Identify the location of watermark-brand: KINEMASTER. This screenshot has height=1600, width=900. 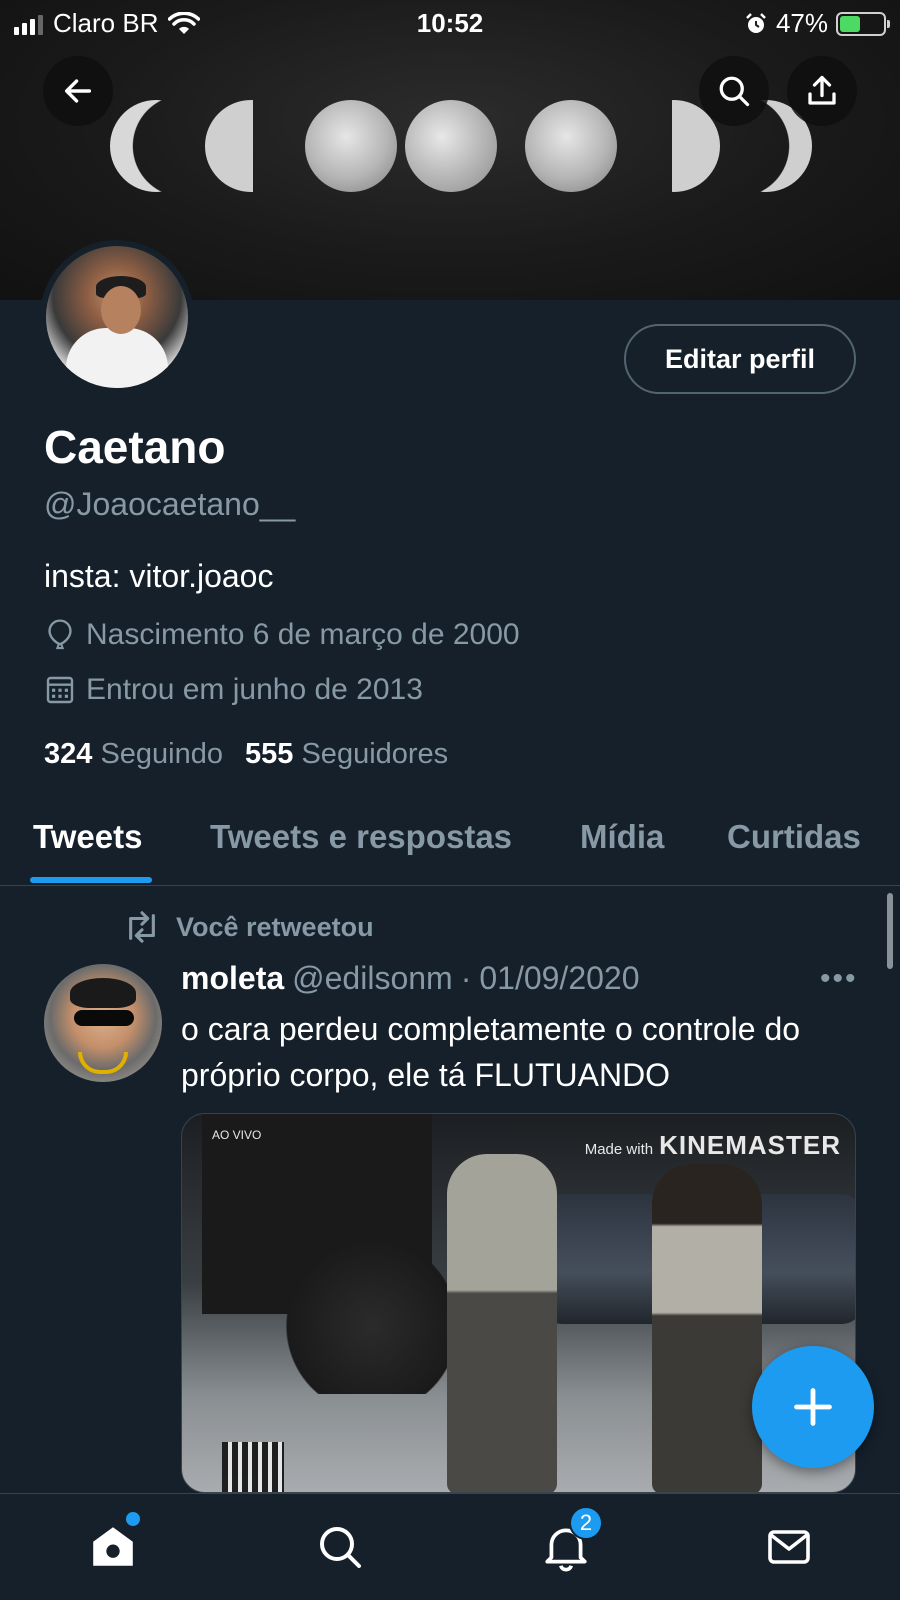
(750, 1145).